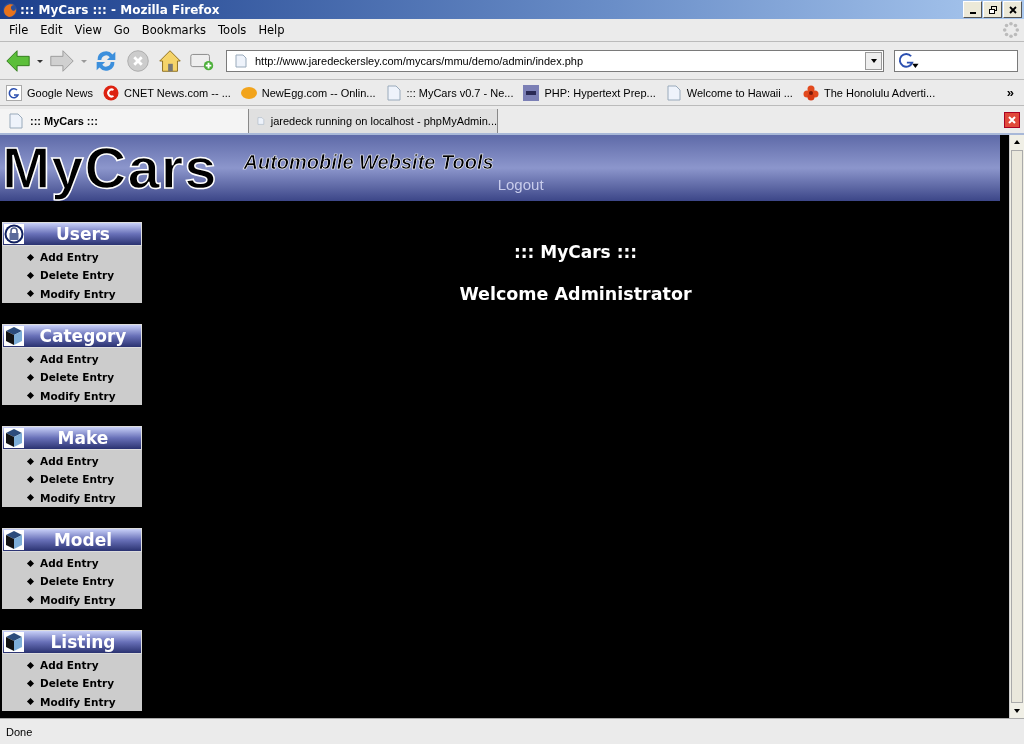  Describe the element at coordinates (271, 30) in the screenshot. I see `menu-item: Help` at that location.